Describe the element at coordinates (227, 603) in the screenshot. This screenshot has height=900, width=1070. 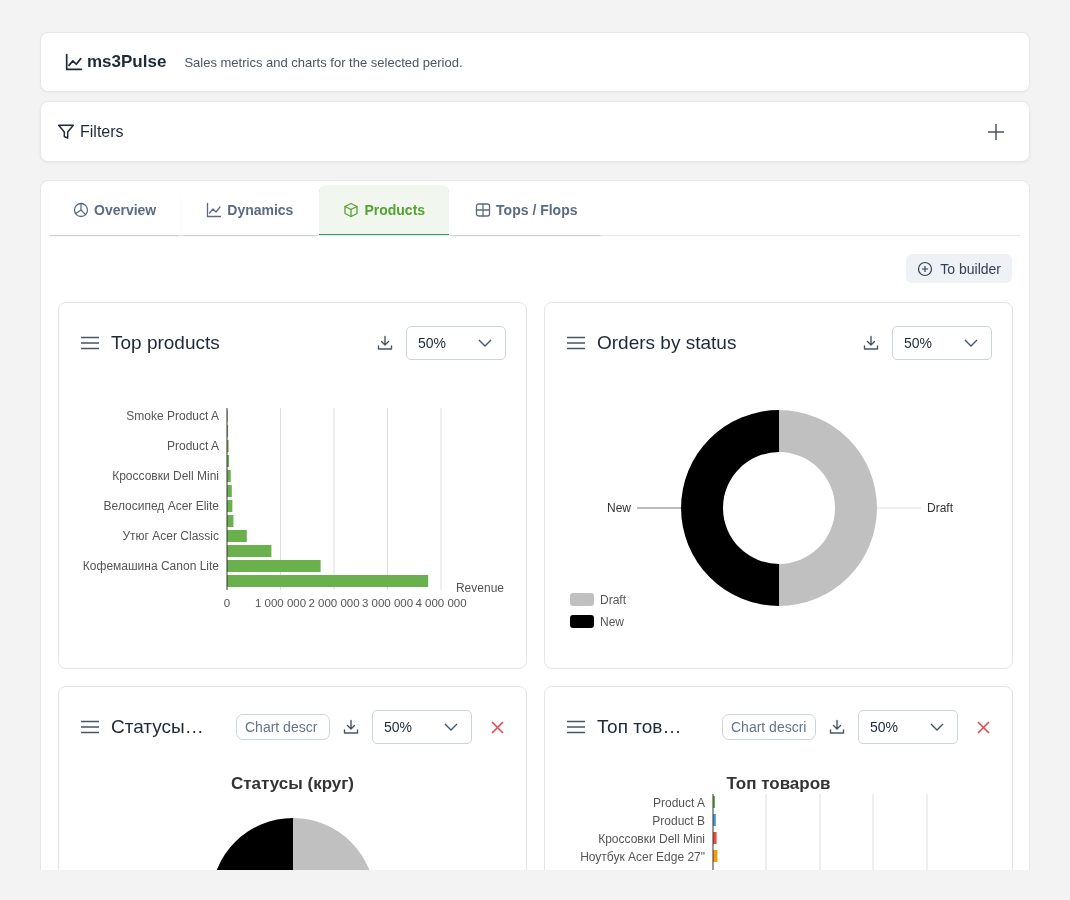
I see `axis-tick-label: 0` at that location.